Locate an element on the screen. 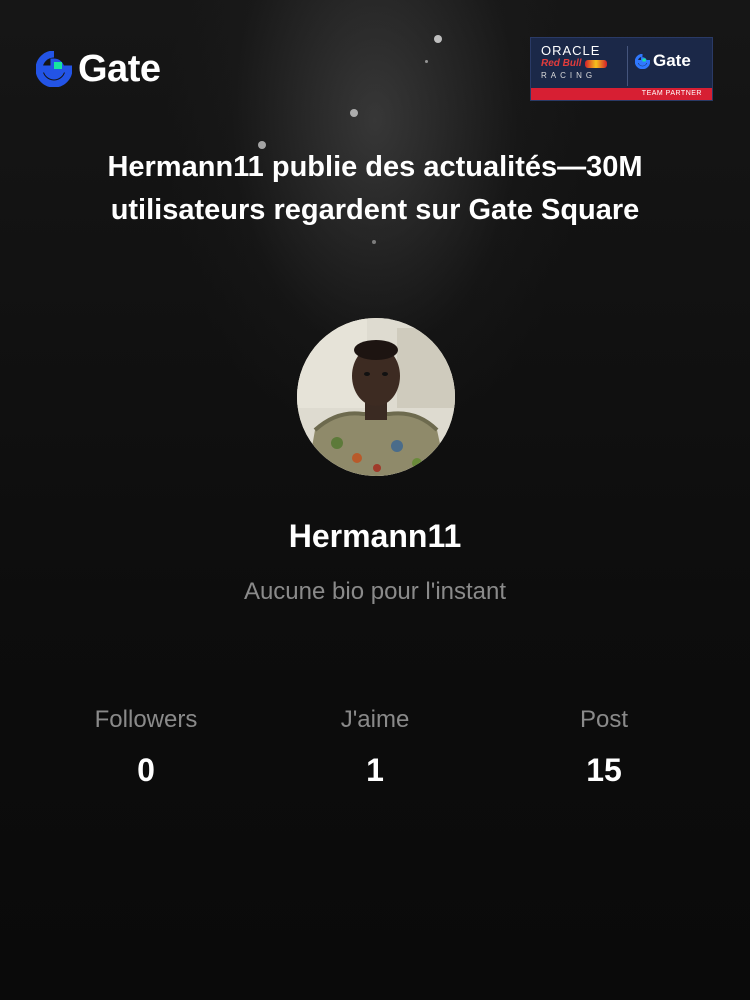 The image size is (750, 1000). gate-logo: Gate is located at coordinates (98, 69).